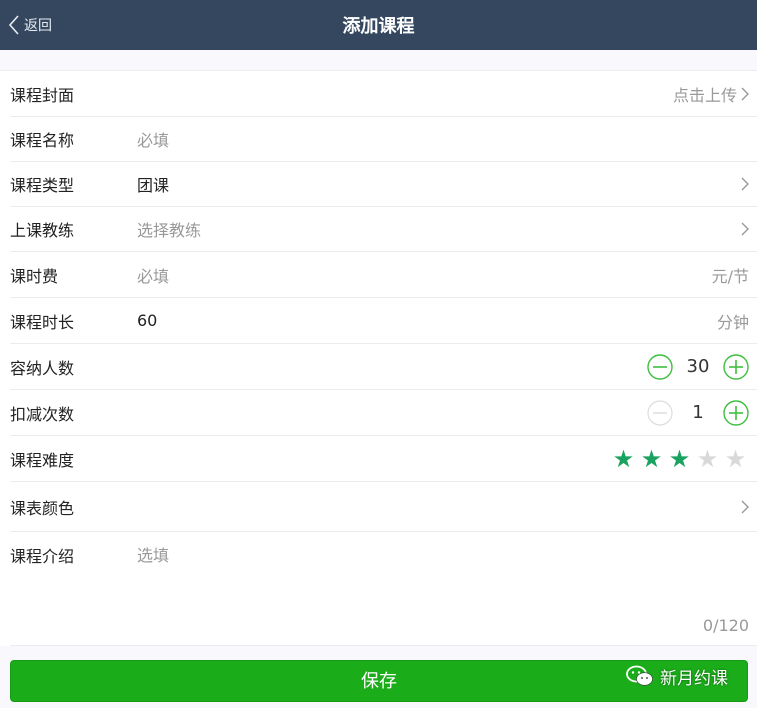 This screenshot has width=757, height=708. Describe the element at coordinates (383, 275) in the screenshot. I see `fee-row: 课时费 必填 元/节` at that location.